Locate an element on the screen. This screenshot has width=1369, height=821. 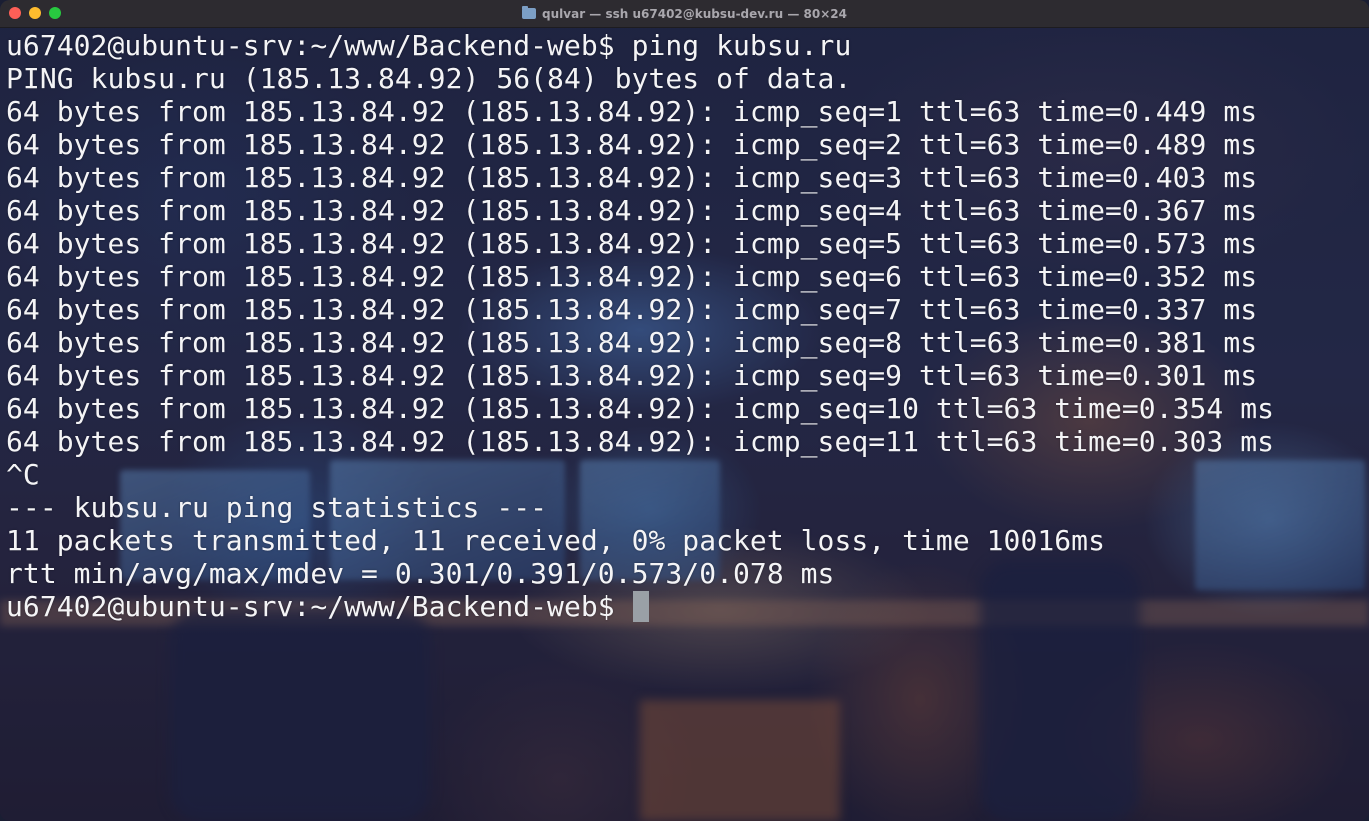
terminal-line: ^C is located at coordinates (23, 474).